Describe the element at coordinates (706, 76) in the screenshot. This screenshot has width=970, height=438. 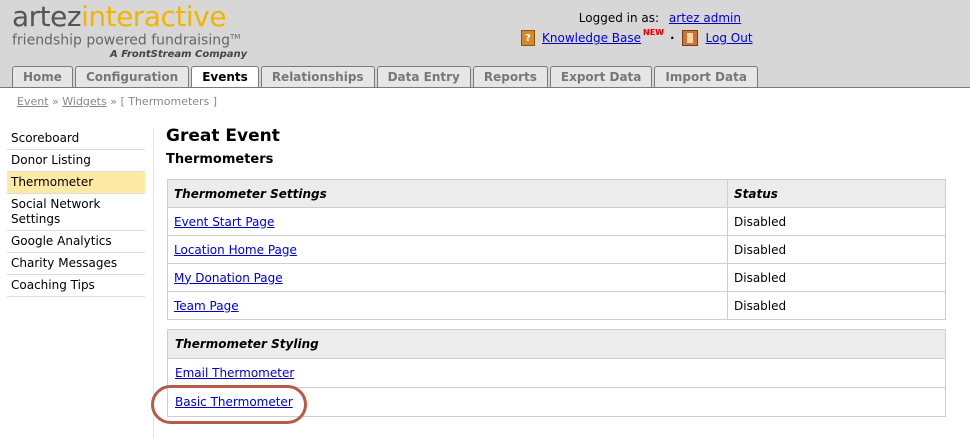
I see `tab-import-data: Import Data` at that location.